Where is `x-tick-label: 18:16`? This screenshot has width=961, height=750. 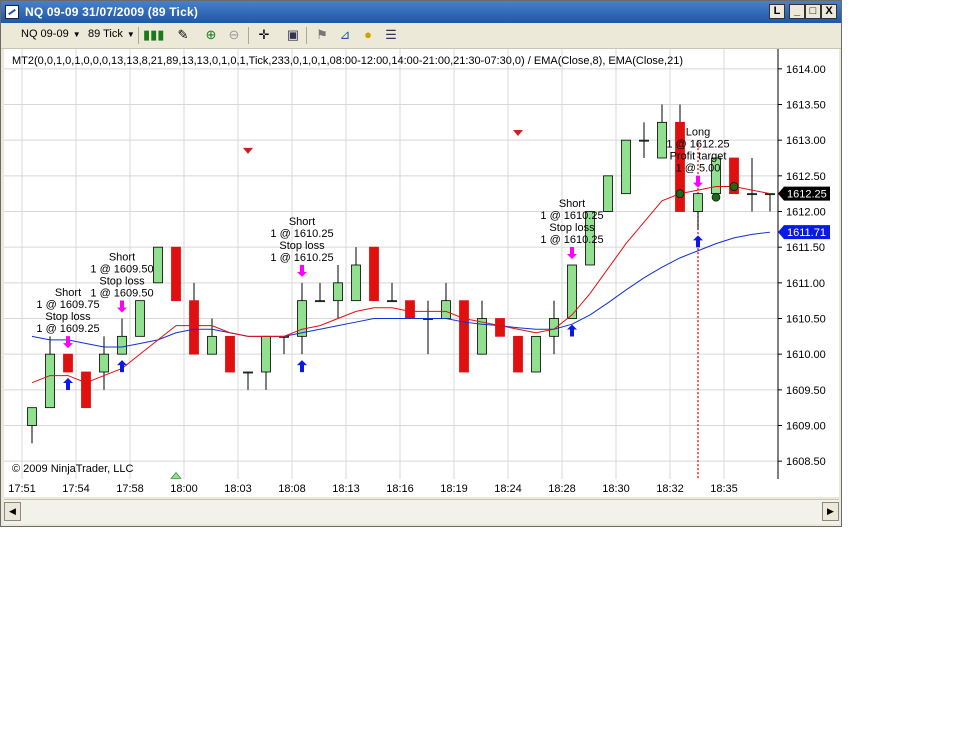
x-tick-label: 18:16 is located at coordinates (400, 489).